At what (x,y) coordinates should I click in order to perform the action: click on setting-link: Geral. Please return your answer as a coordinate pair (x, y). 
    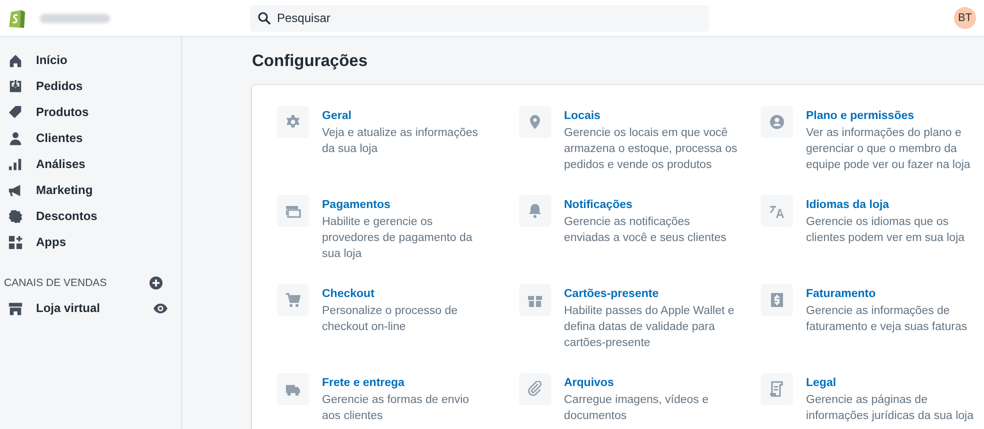
    Looking at the image, I should click on (337, 116).